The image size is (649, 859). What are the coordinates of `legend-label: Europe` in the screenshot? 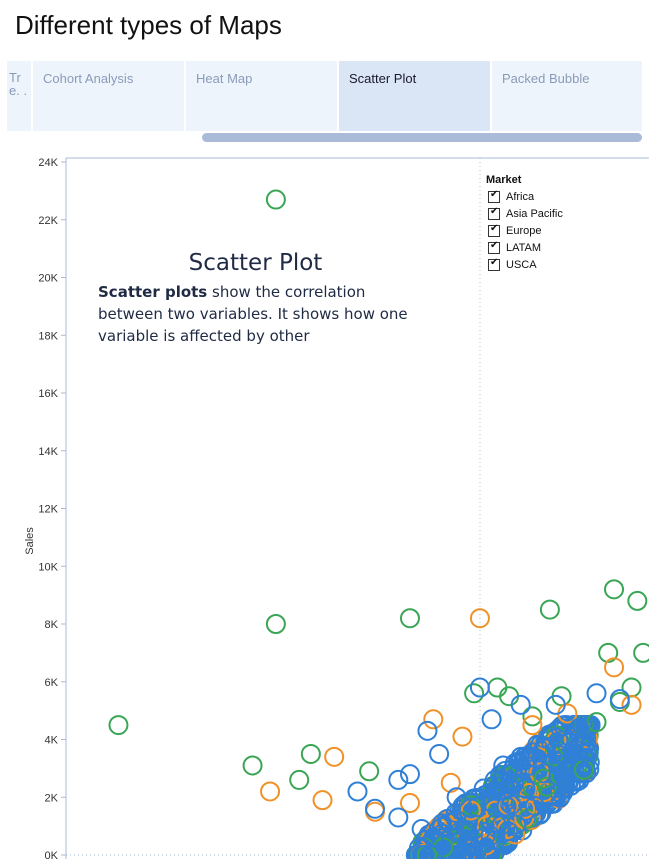 It's located at (524, 230).